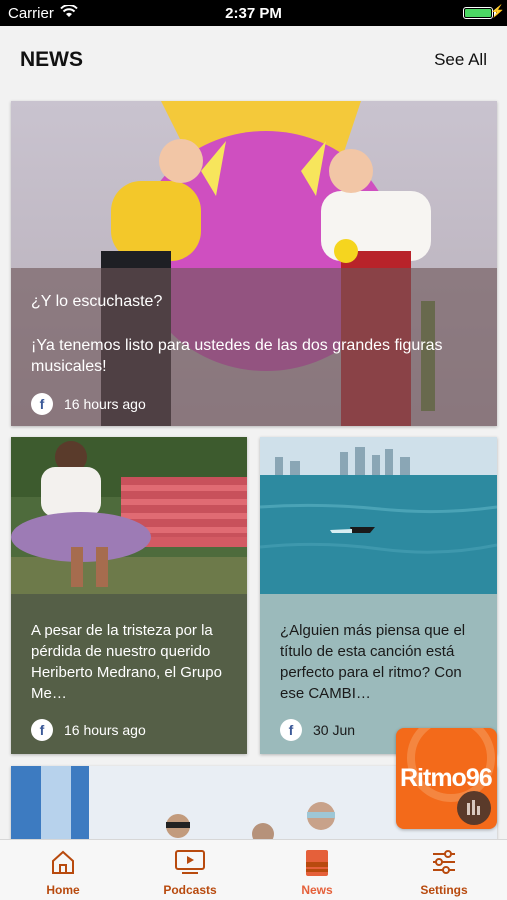 This screenshot has width=507, height=900. What do you see at coordinates (51, 59) in the screenshot?
I see `page-title: NEWS` at bounding box center [51, 59].